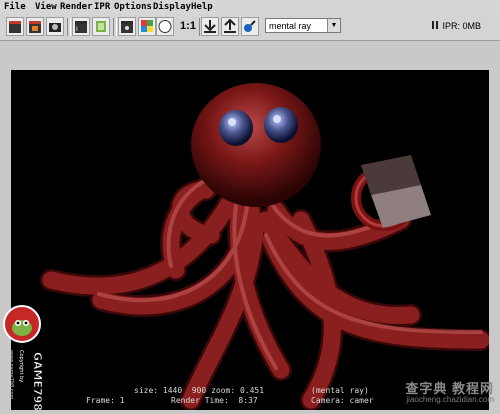 This screenshot has height=414, width=500. I want to click on ipr-memory-status: IPR: 0MB, so click(456, 25).